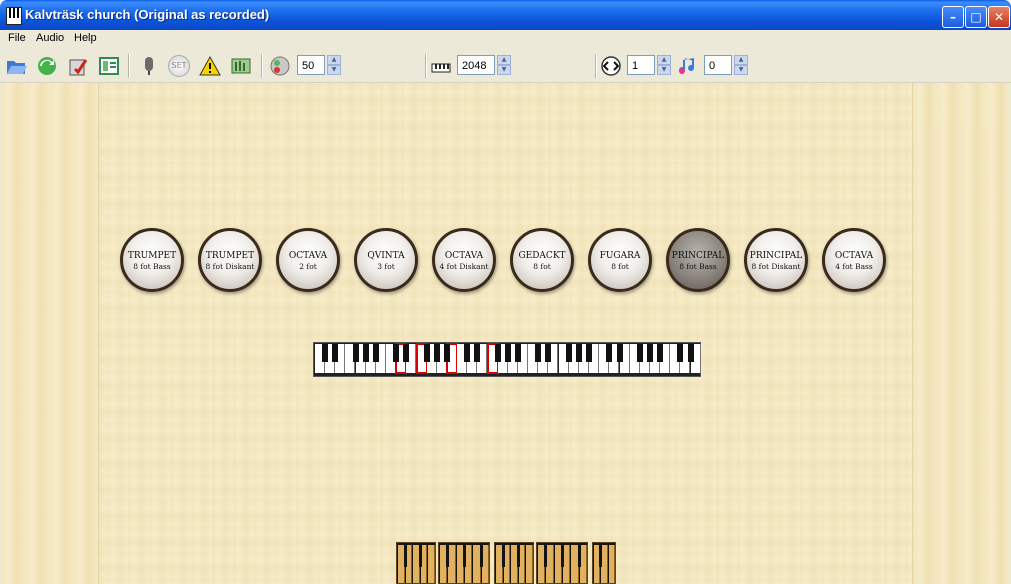 The width and height of the screenshot is (1011, 584). I want to click on pitch-spinner: ▲ ▼, so click(741, 65).